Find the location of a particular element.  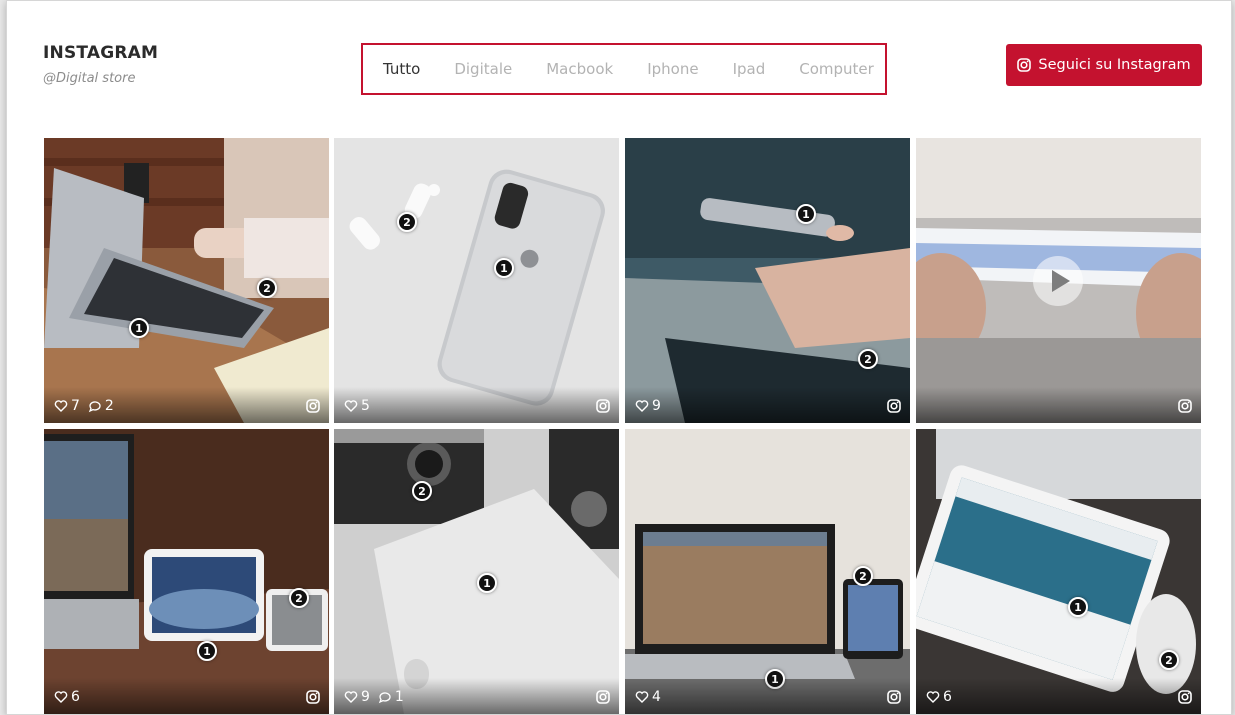

post-stats: 7 2 is located at coordinates (88, 406).